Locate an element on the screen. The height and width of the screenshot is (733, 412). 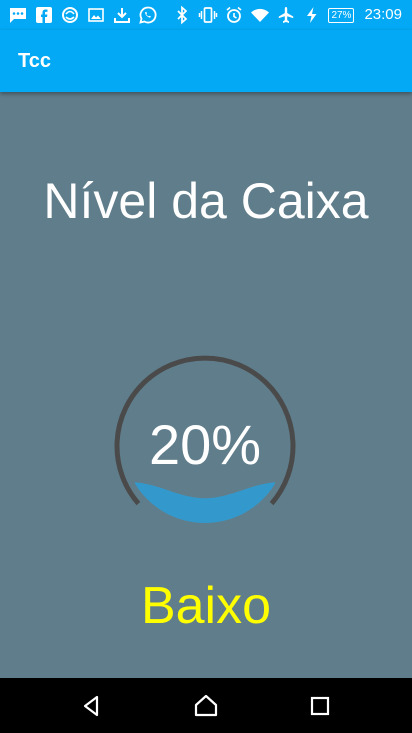
notification-icons is located at coordinates (83, 15).